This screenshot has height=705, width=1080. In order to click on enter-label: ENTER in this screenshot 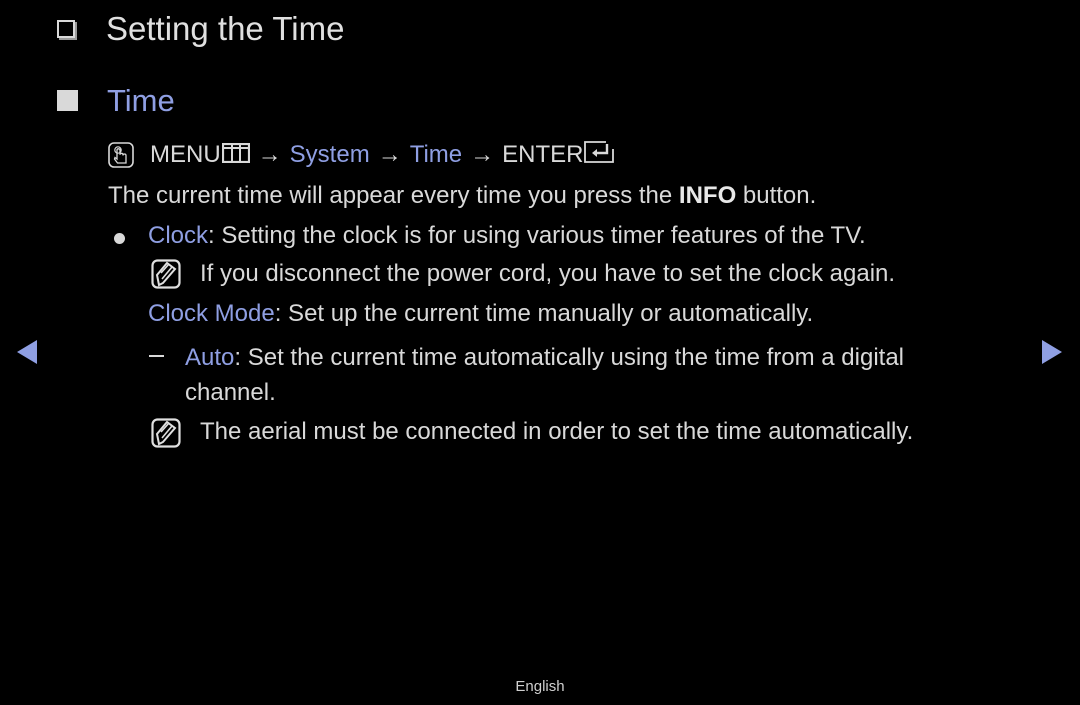, I will do `click(543, 154)`.